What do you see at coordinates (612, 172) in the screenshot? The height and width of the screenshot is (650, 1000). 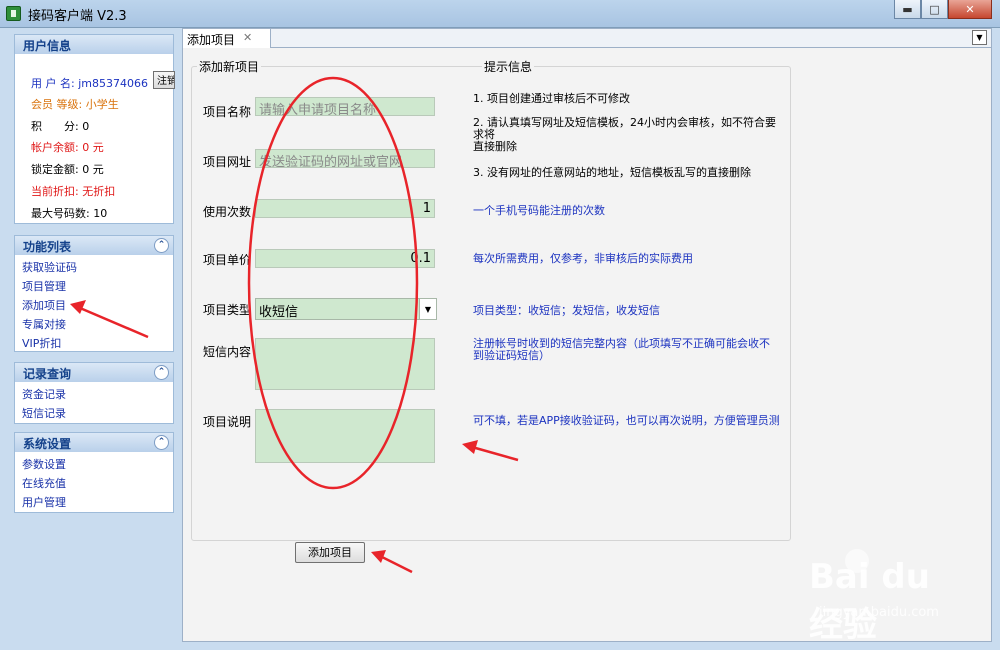 I see `hint-line-3: 3. 没有网址的任意网站的地址，短信模板乱写的直接删除` at bounding box center [612, 172].